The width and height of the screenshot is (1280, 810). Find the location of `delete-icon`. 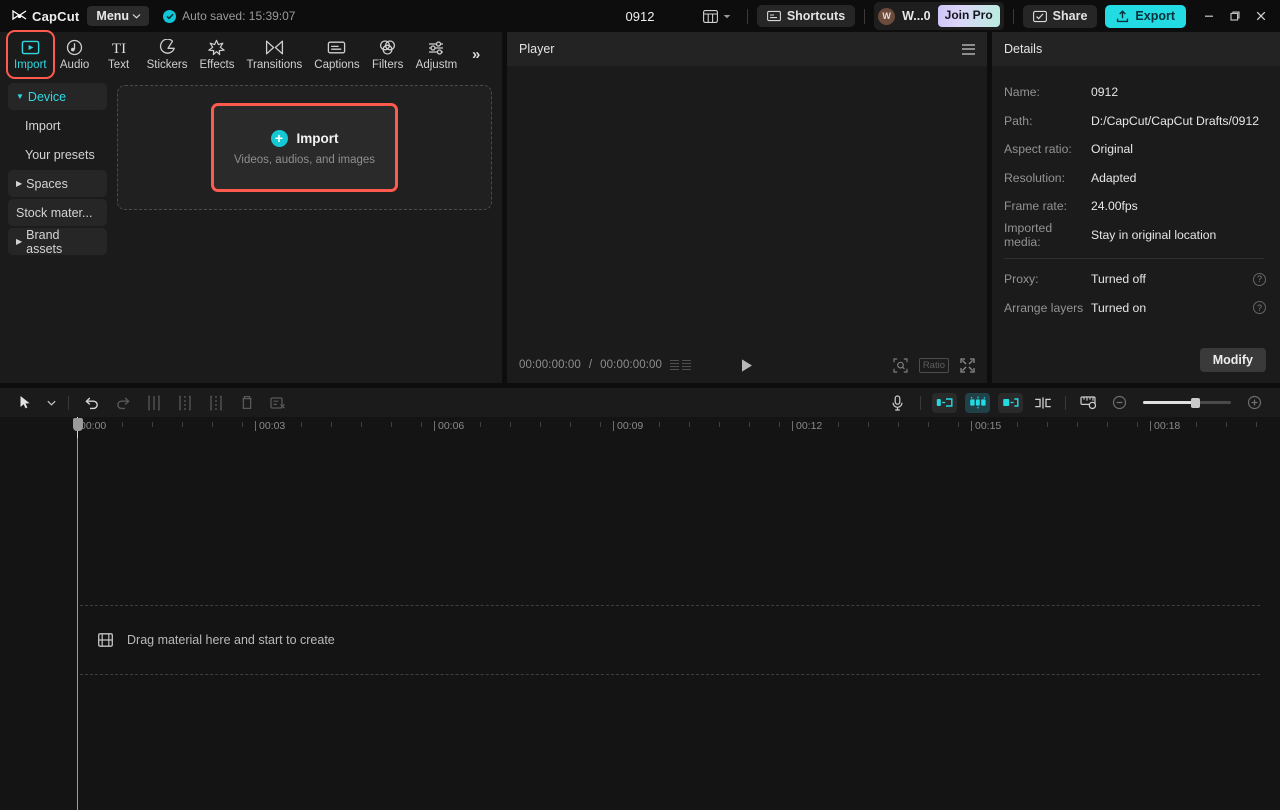

delete-icon is located at coordinates (246, 403).